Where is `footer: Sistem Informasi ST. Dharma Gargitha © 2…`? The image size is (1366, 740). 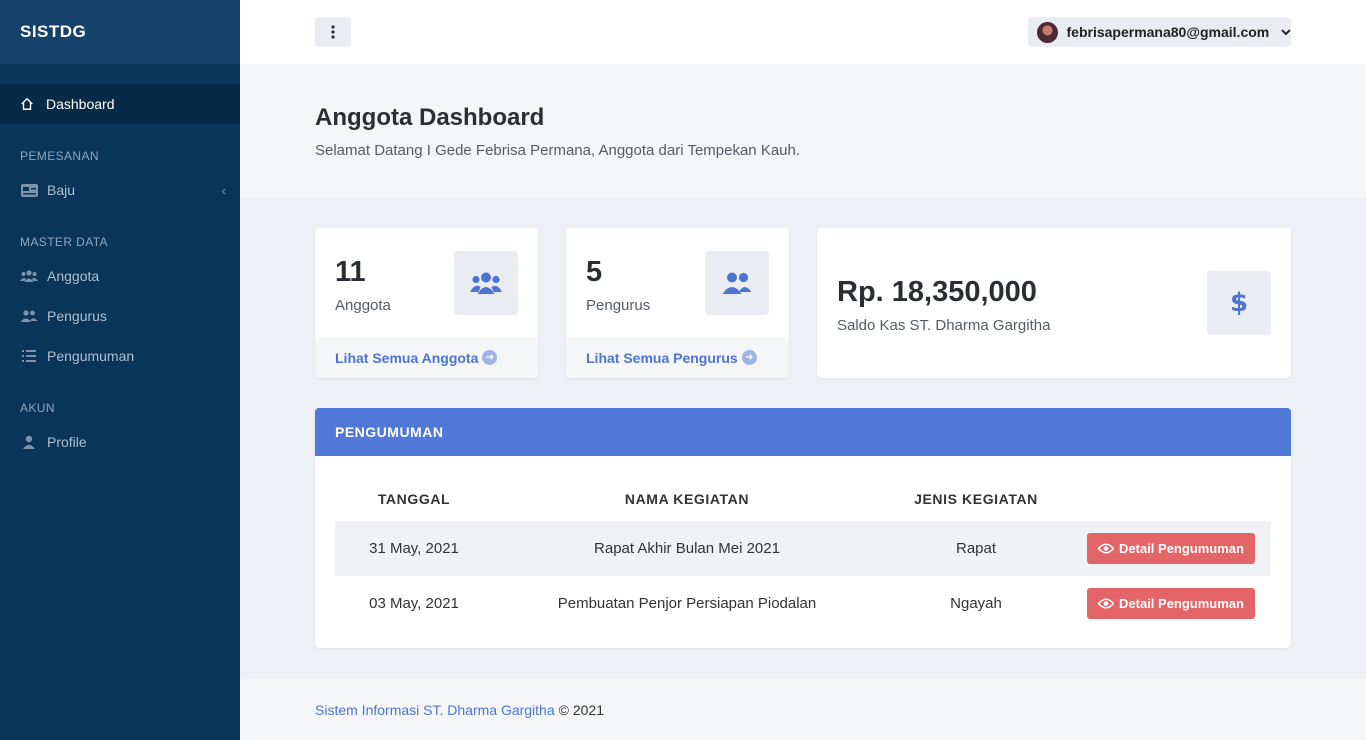
footer: Sistem Informasi ST. Dharma Gargitha © 2… is located at coordinates (803, 709).